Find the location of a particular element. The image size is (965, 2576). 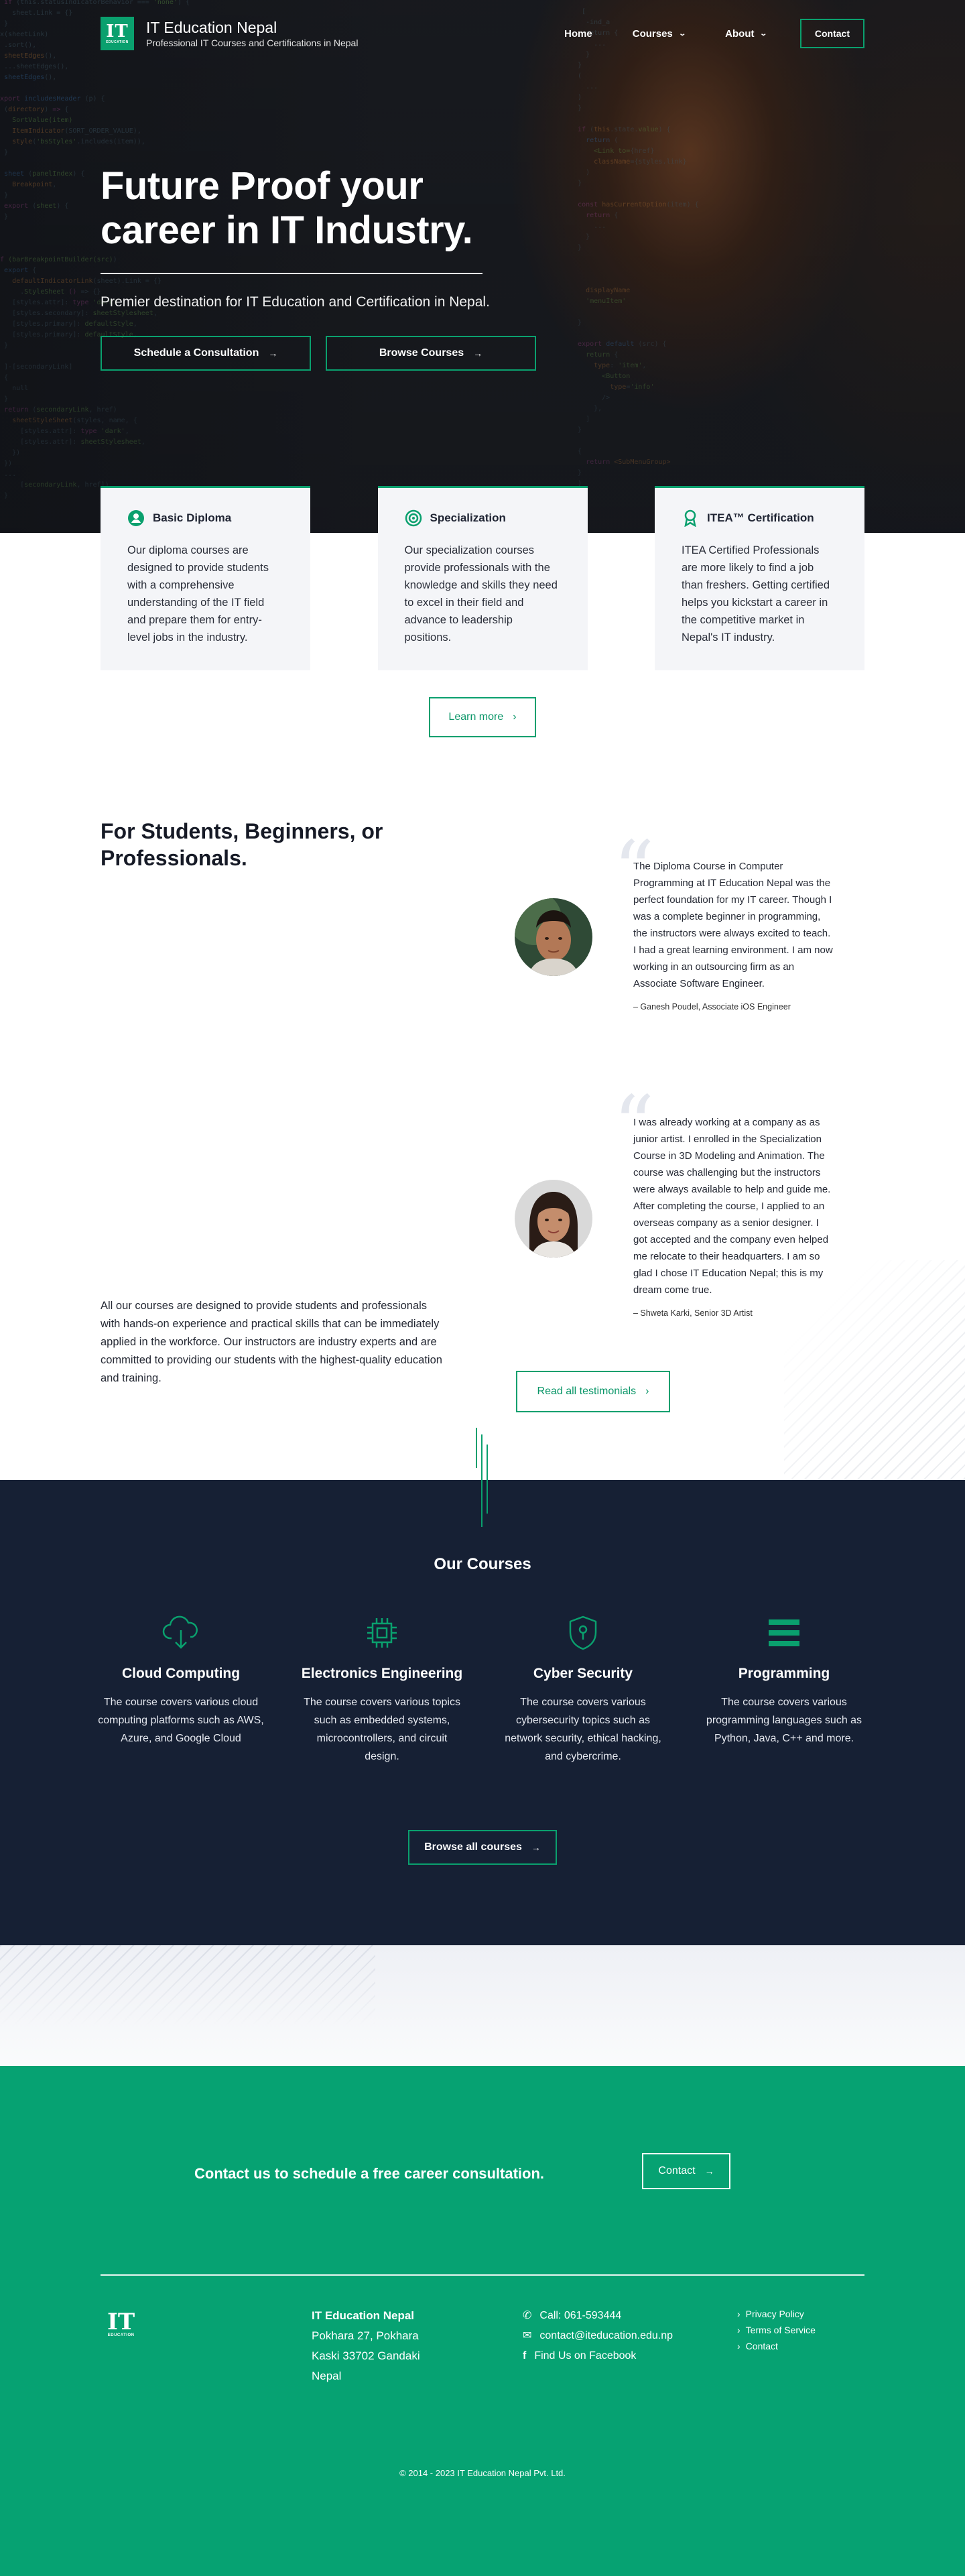

read-all-label: Read all testimonials is located at coordinates (587, 1391).